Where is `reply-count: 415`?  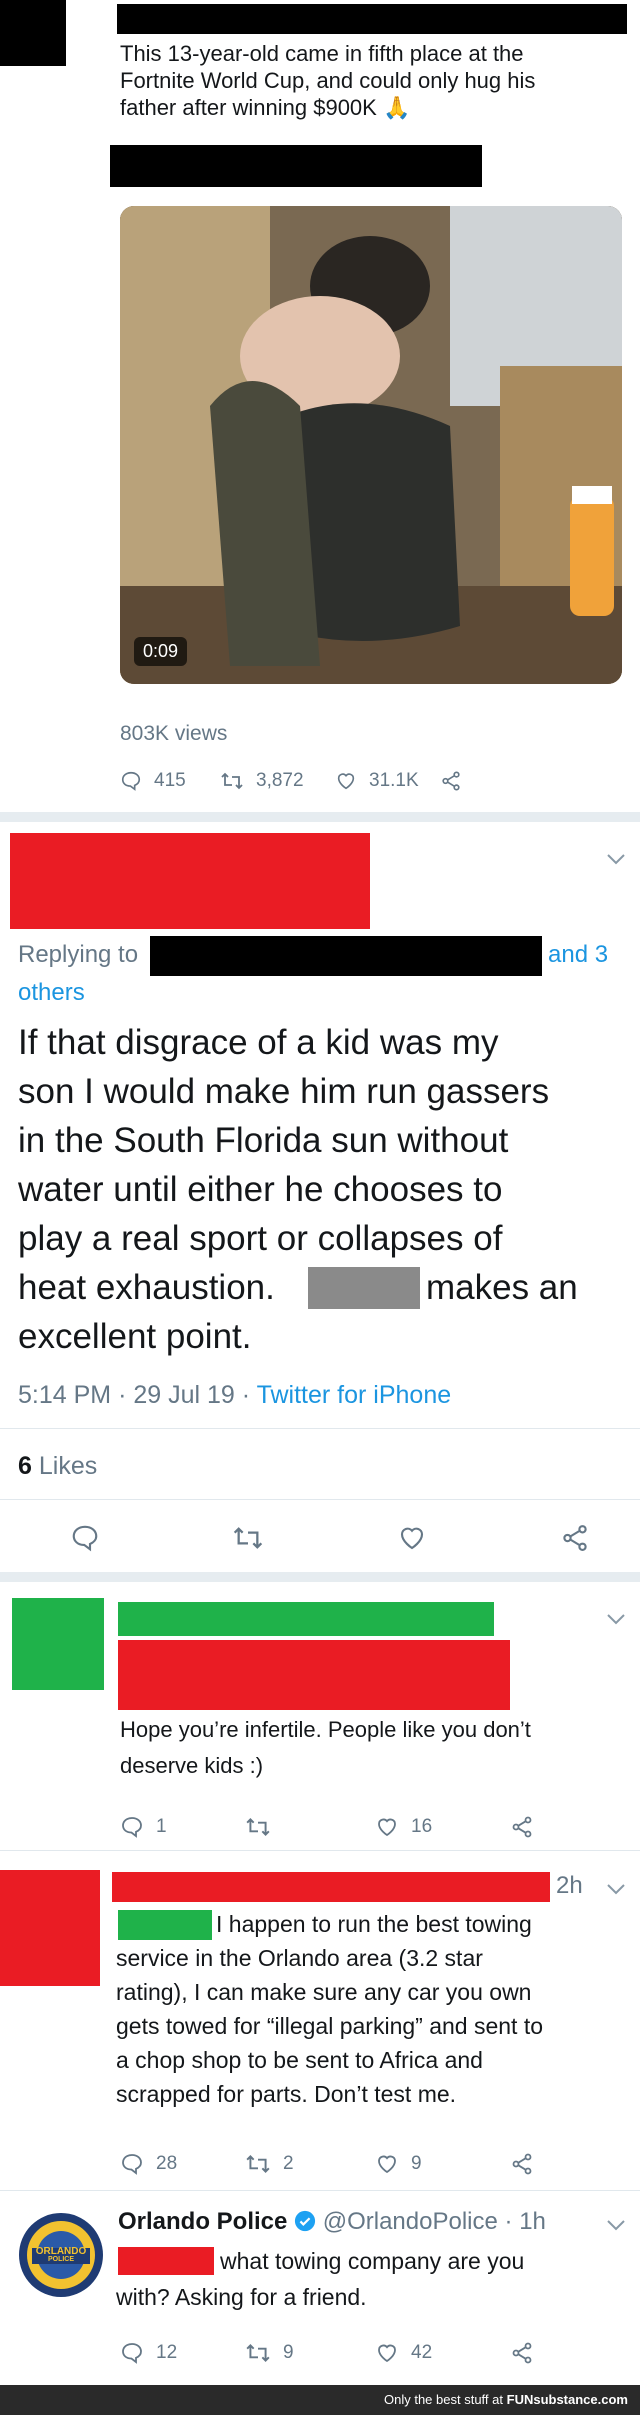
reply-count: 415 is located at coordinates (170, 780).